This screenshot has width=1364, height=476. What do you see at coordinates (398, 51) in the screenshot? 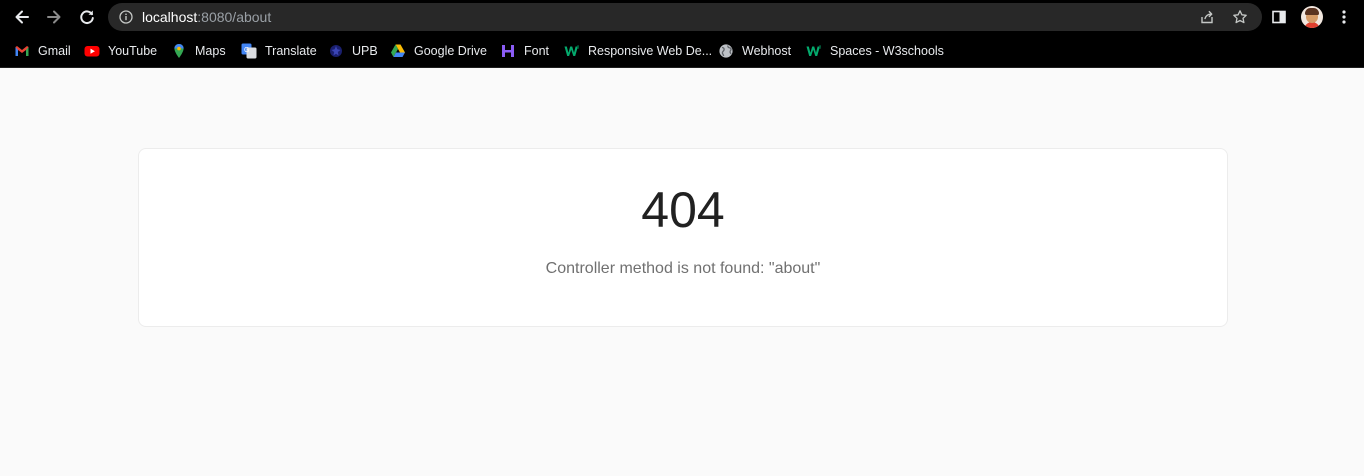
I see `google-drive-icon` at bounding box center [398, 51].